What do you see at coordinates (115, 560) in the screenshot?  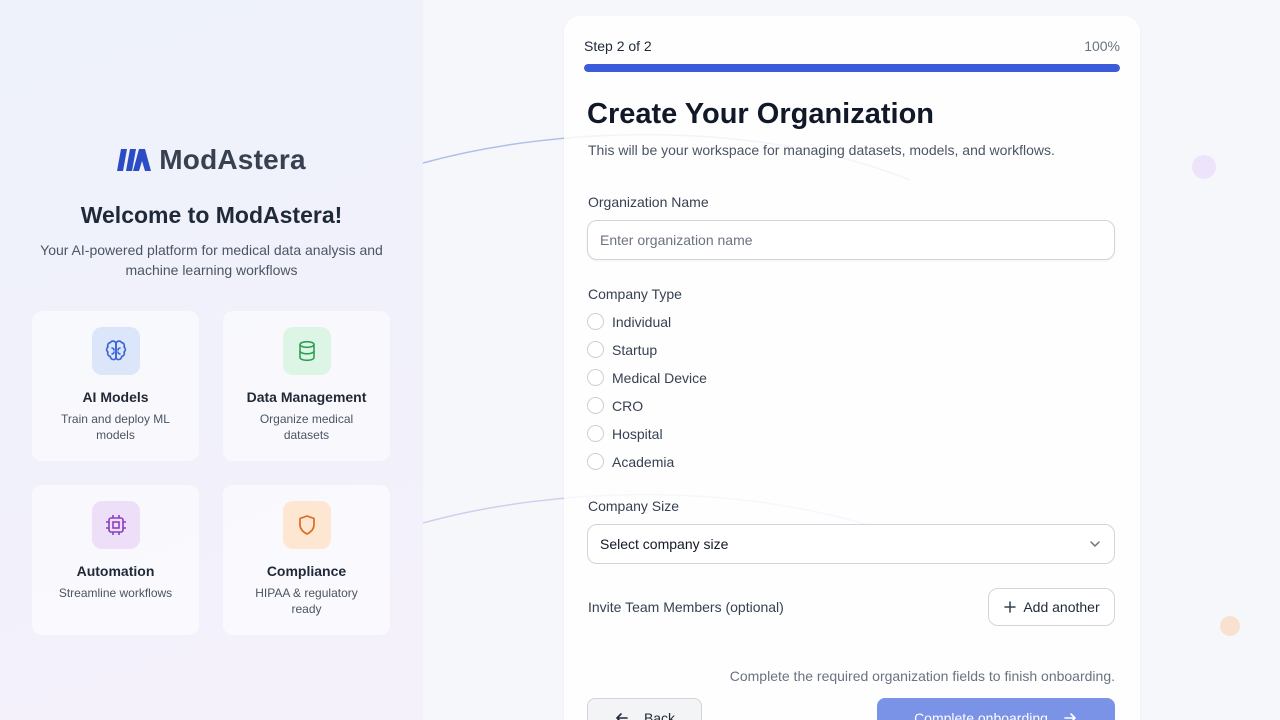 I see `feature-card-automation: Automation Streamline workflows` at bounding box center [115, 560].